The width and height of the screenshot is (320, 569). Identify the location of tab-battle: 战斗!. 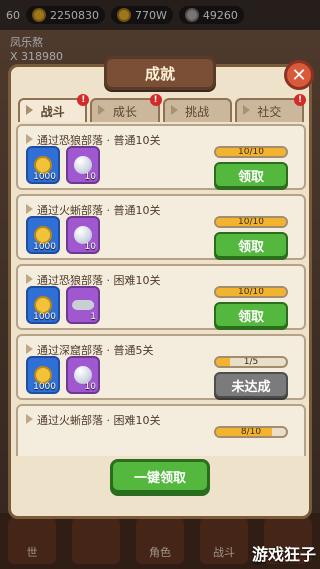
(54, 108).